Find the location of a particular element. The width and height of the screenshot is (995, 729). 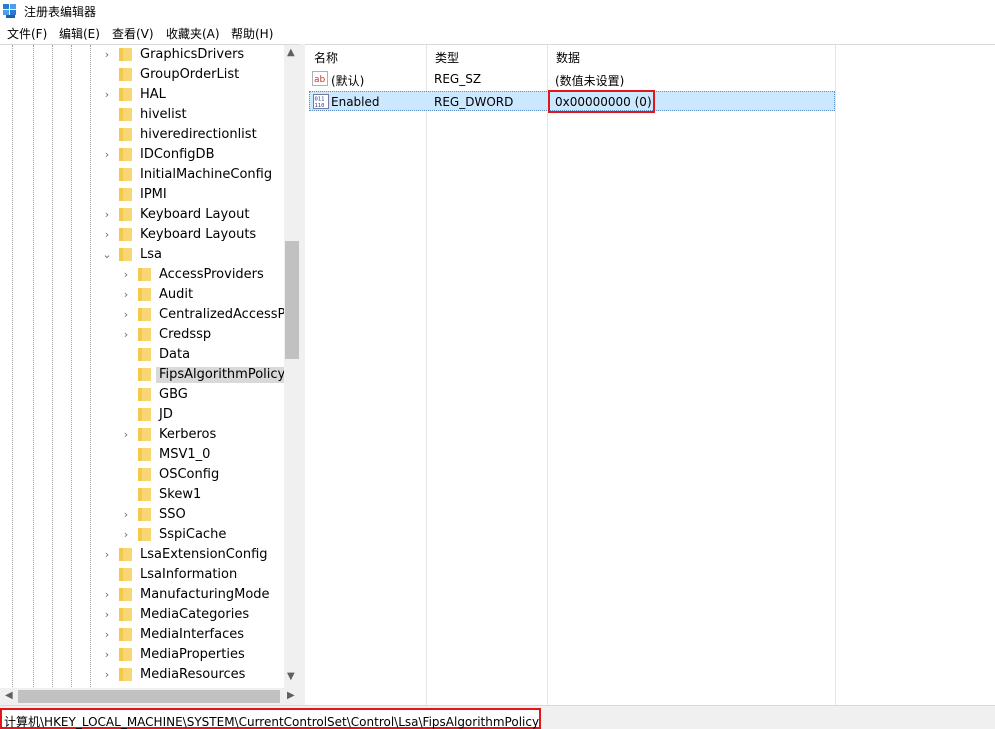

menu-help: 帮助(H) is located at coordinates (252, 33).